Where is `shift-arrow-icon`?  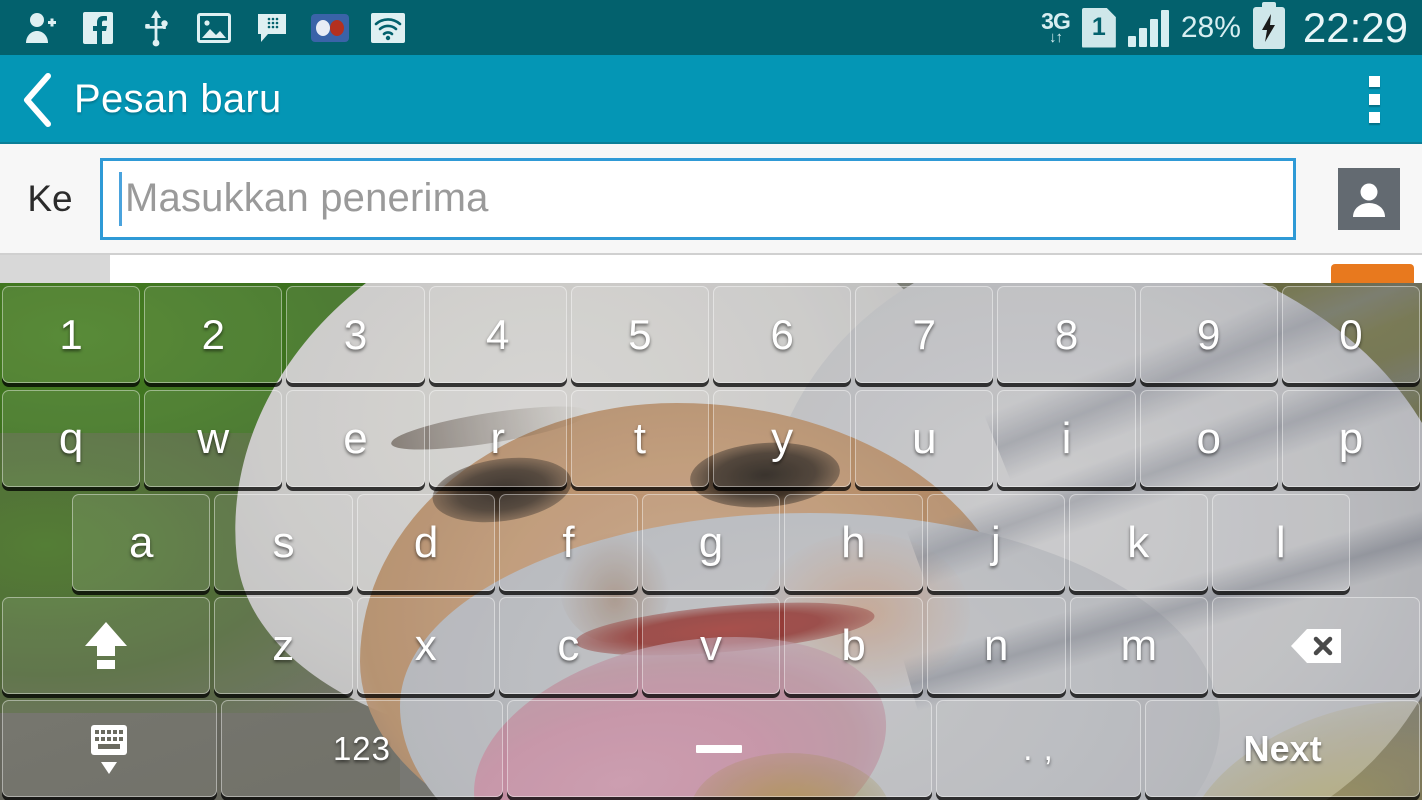
shift-arrow-icon is located at coordinates (106, 646).